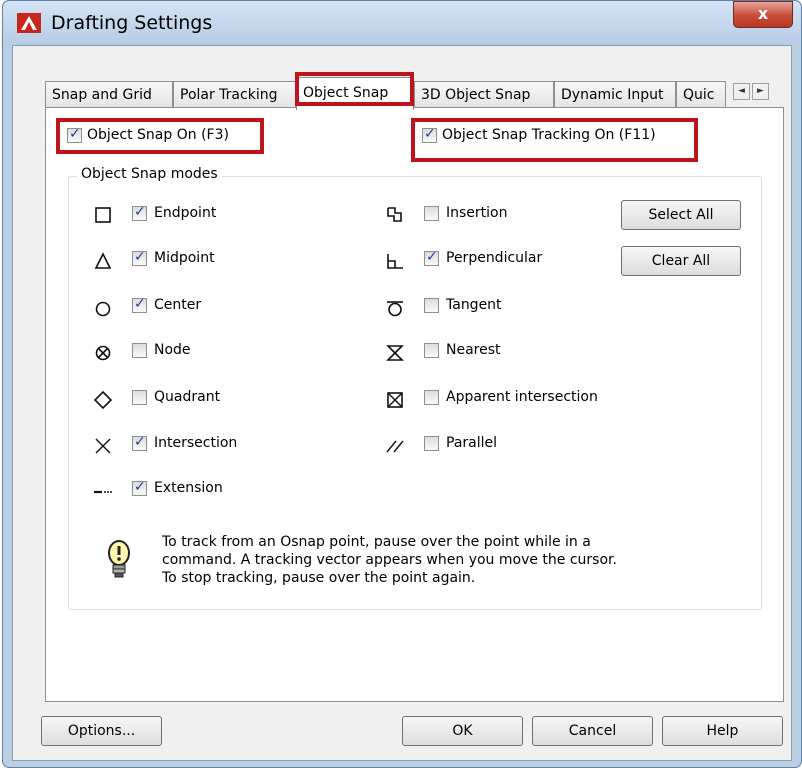  I want to click on apparent-intersection-icon, so click(395, 400).